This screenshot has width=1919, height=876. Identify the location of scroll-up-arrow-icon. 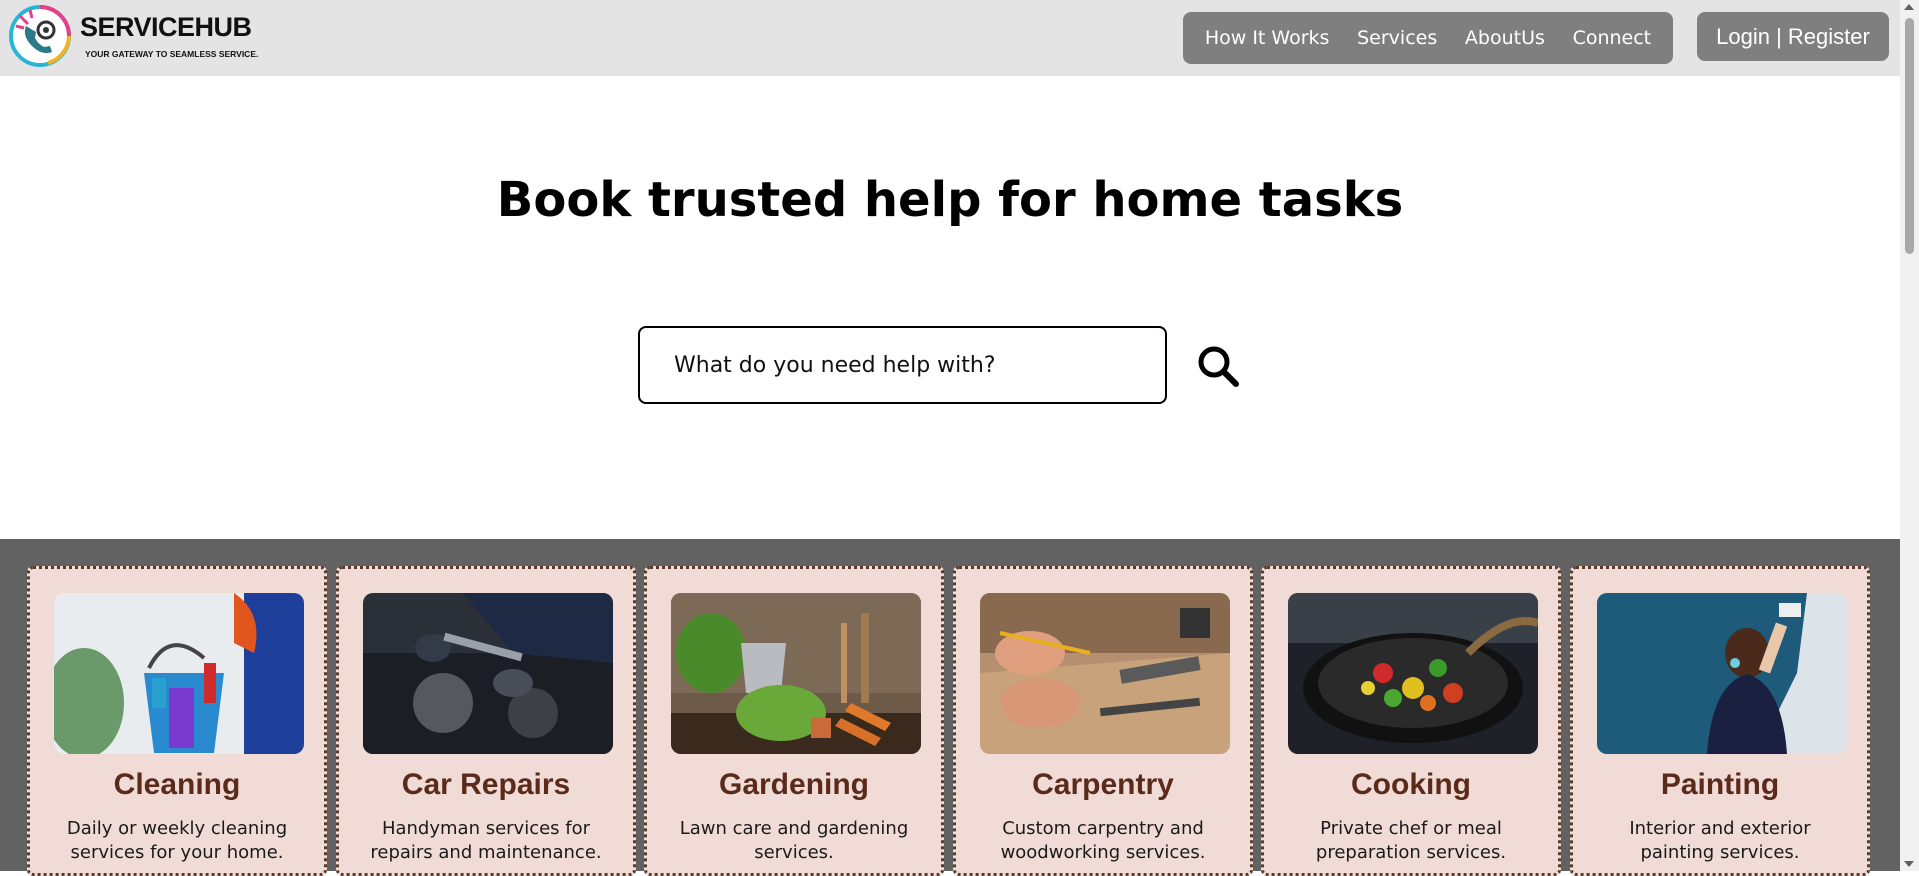
(1909, 7).